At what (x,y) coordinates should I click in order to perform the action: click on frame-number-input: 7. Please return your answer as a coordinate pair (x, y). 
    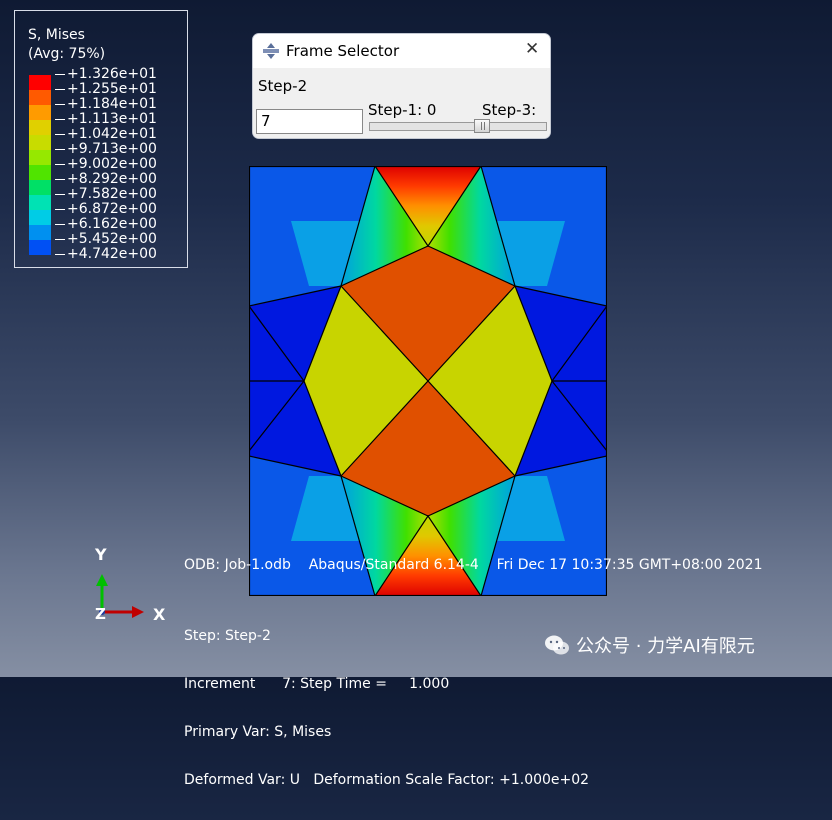
    Looking at the image, I should click on (309, 121).